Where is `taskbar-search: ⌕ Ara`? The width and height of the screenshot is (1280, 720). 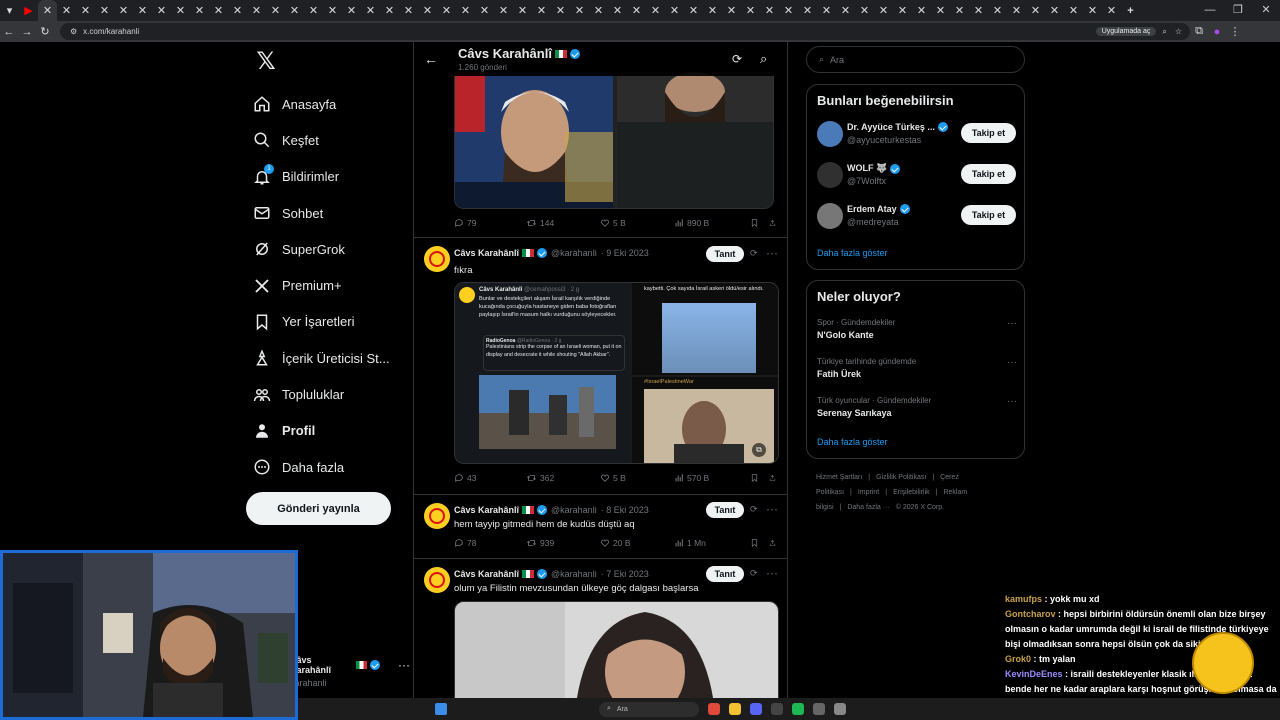 taskbar-search: ⌕ Ara is located at coordinates (649, 709).